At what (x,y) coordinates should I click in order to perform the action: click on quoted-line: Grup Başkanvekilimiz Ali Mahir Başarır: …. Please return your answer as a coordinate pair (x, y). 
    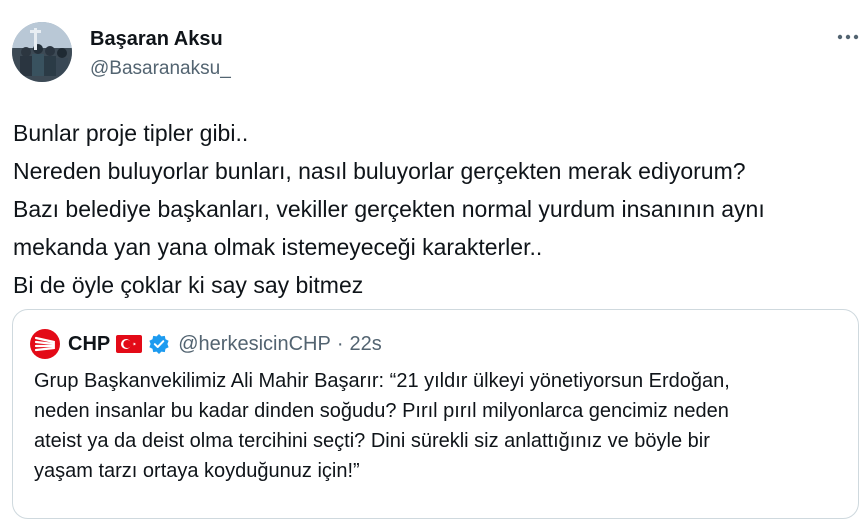
    Looking at the image, I should click on (382, 381).